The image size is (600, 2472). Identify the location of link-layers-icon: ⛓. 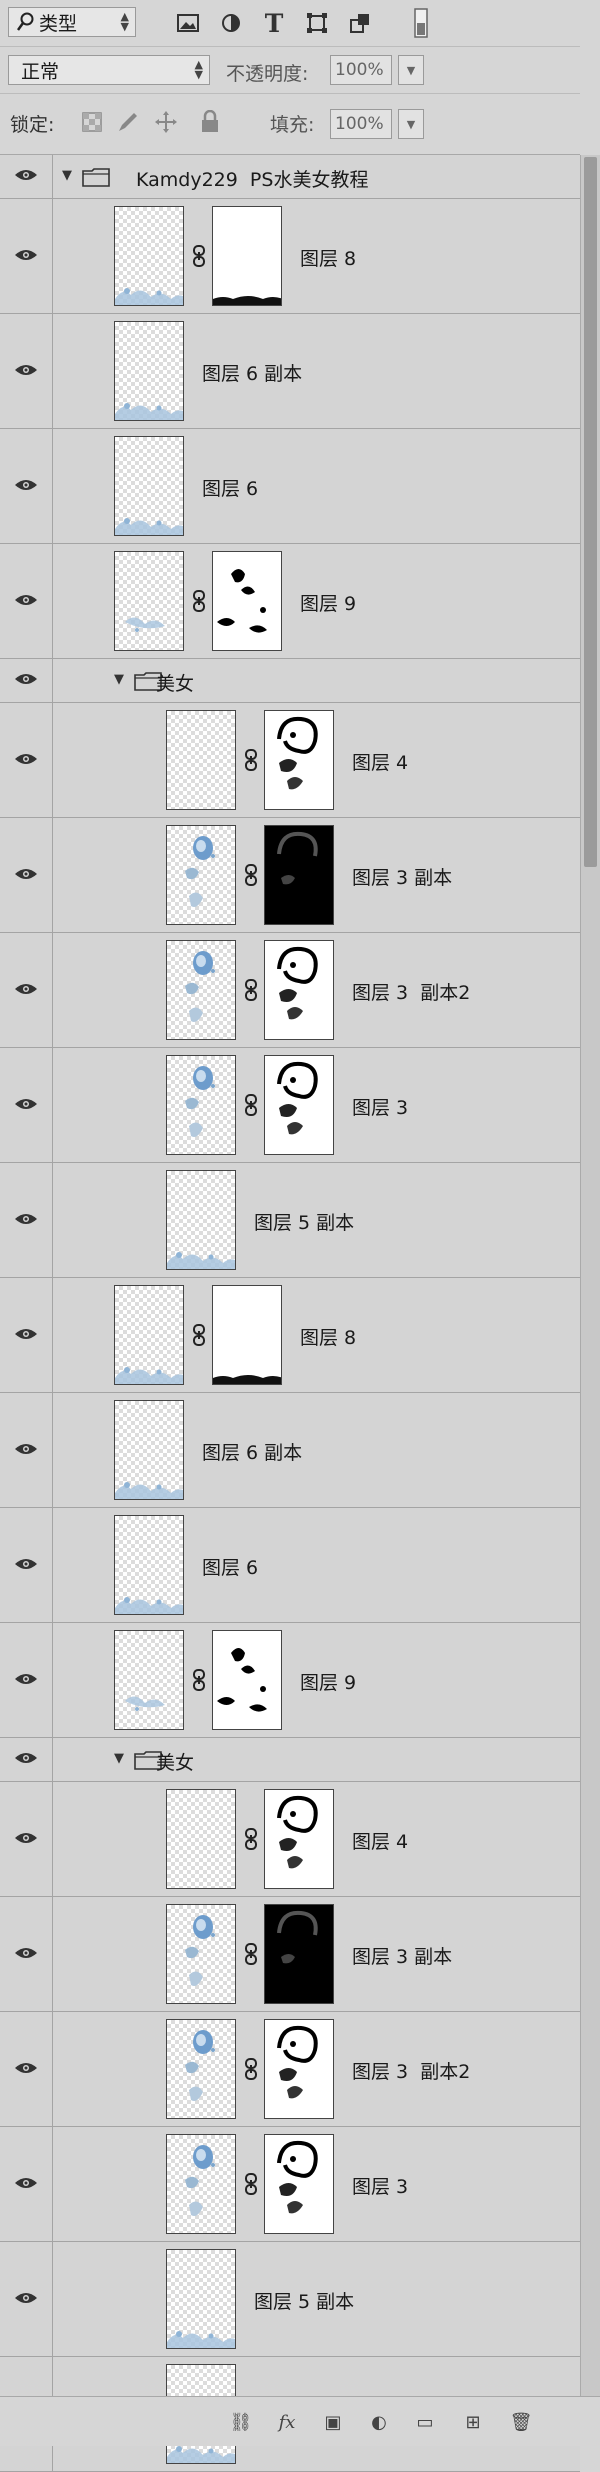
(241, 2422).